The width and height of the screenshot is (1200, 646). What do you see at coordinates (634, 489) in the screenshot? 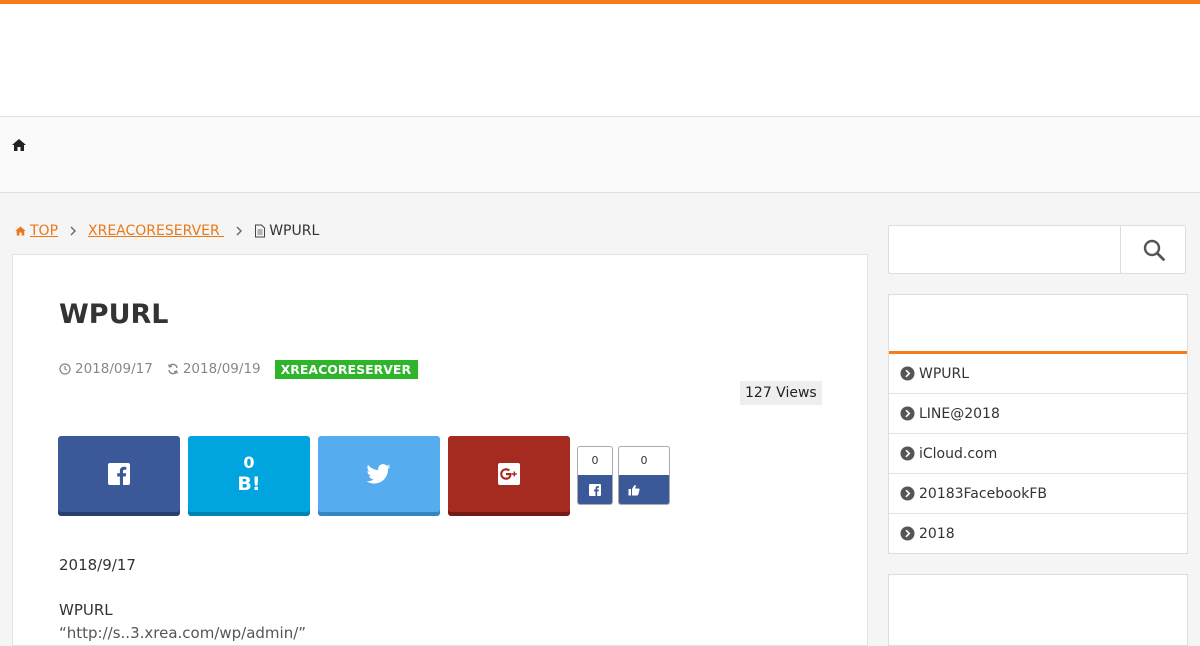
I see `thumbs-up-icon` at bounding box center [634, 489].